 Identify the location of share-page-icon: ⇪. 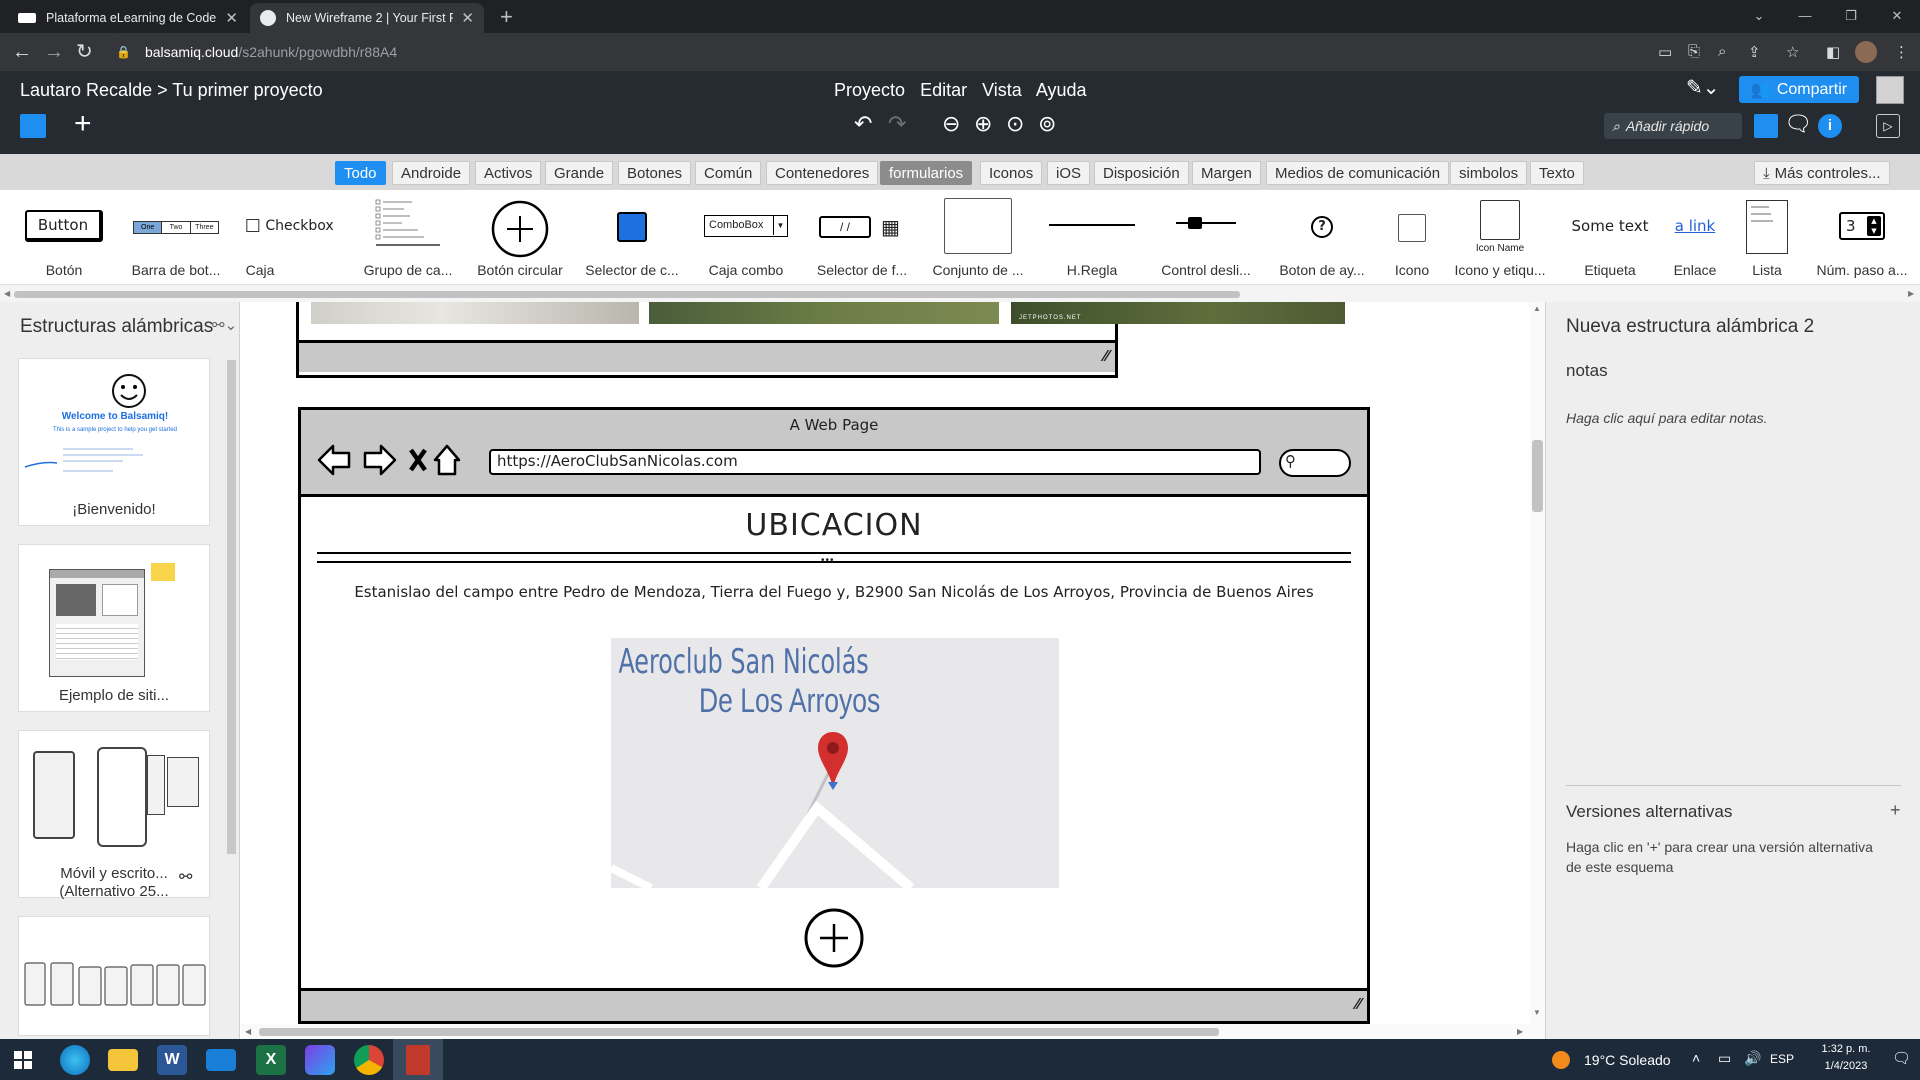
(1754, 52).